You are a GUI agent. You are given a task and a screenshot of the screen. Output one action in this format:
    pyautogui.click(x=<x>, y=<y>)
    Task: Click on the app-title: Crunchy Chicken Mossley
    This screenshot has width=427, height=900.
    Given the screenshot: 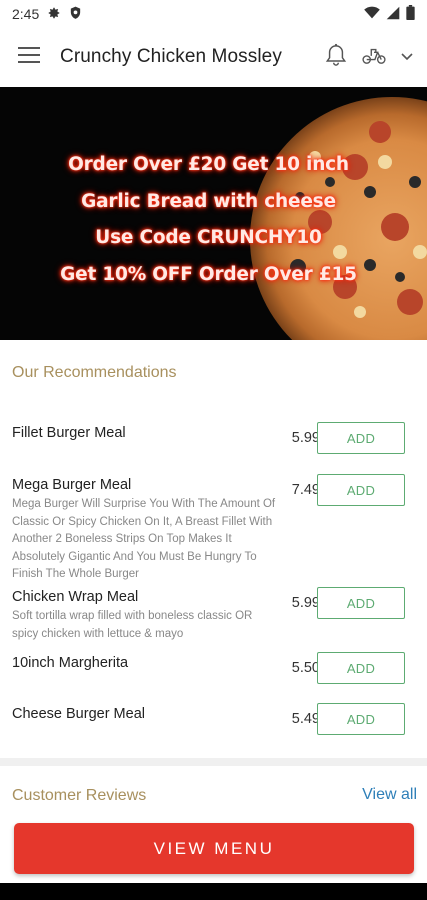 What is the action you would take?
    pyautogui.click(x=171, y=56)
    